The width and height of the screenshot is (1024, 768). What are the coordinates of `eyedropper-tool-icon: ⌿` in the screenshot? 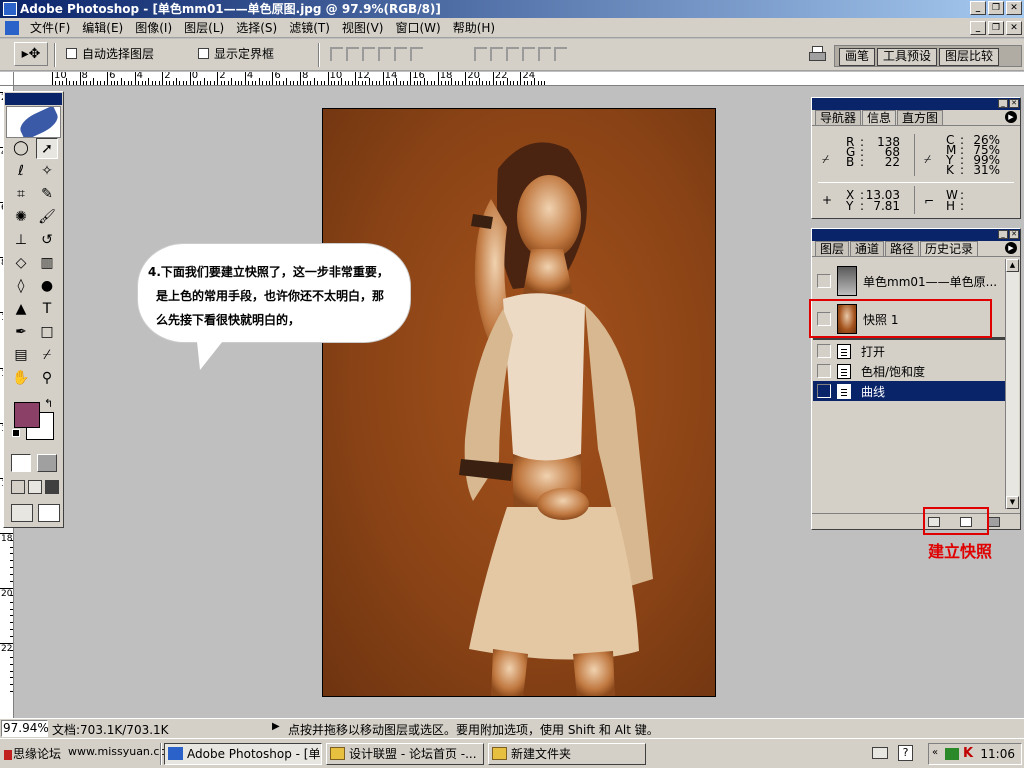 It's located at (47, 355).